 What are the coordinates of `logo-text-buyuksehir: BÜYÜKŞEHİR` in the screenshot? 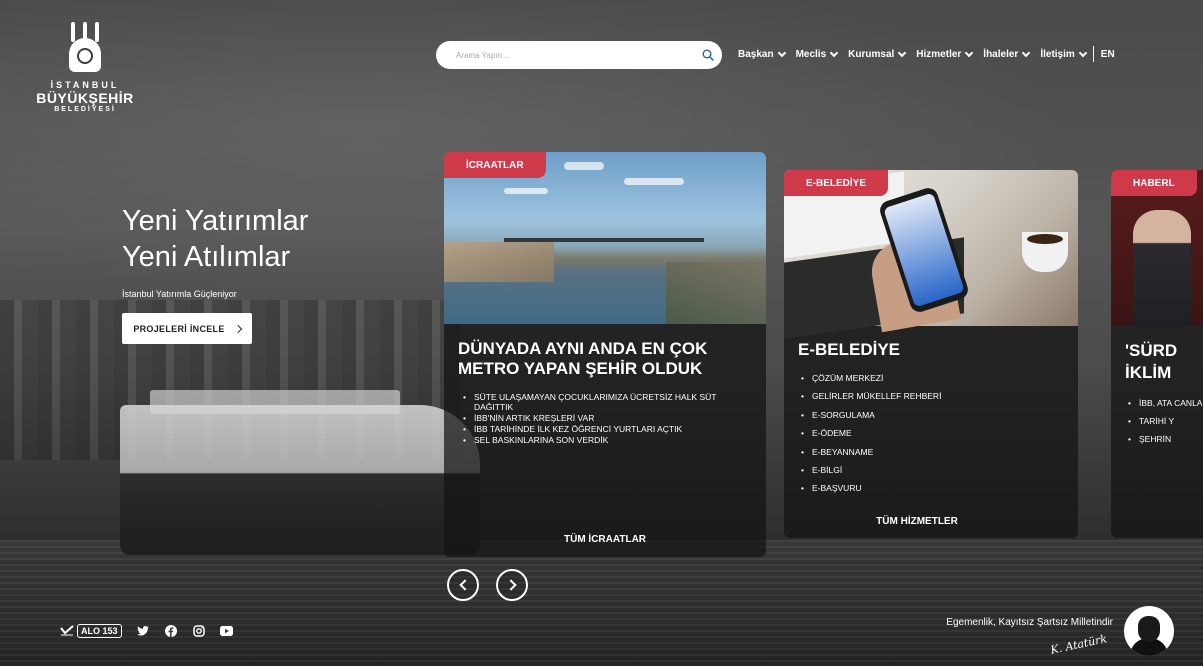 It's located at (85, 98).